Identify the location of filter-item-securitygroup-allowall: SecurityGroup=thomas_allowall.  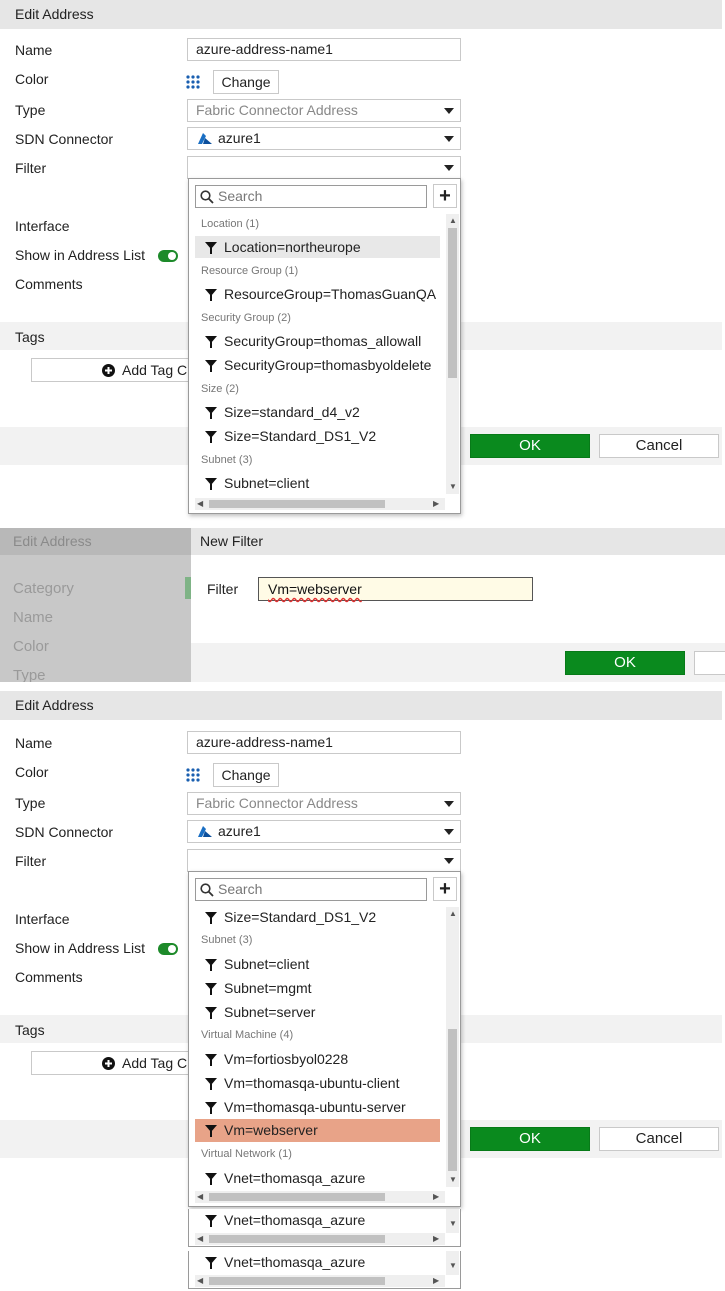
(317, 341).